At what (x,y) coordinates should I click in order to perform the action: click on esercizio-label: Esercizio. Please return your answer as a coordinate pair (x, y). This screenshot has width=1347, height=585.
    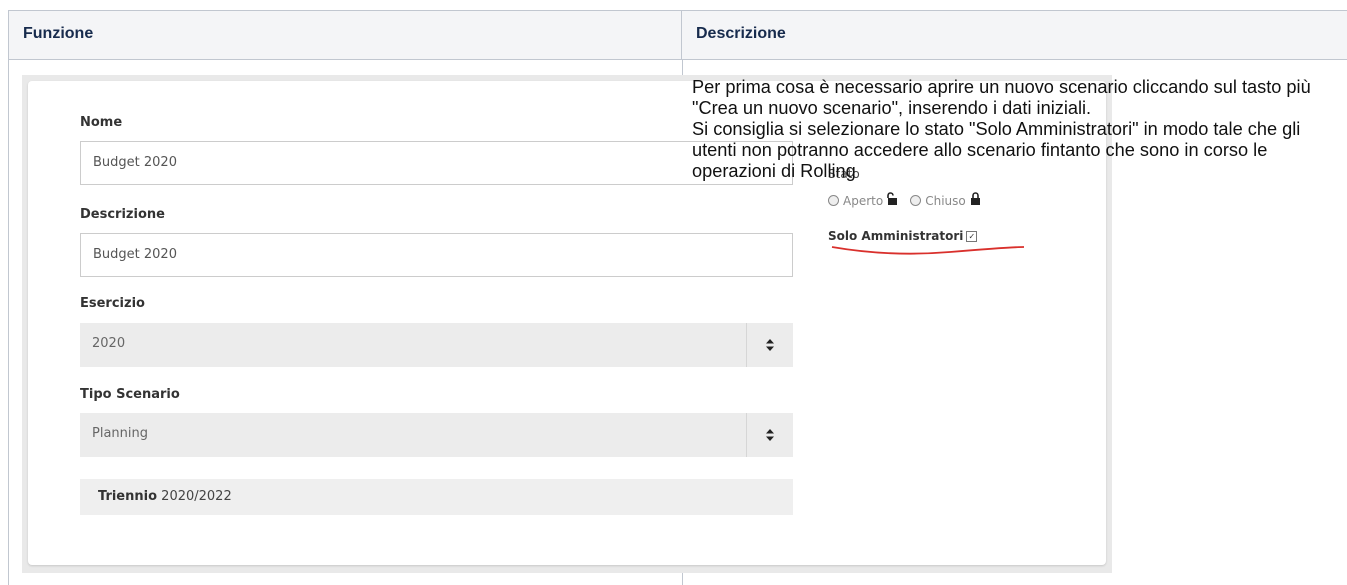
    Looking at the image, I should click on (112, 303).